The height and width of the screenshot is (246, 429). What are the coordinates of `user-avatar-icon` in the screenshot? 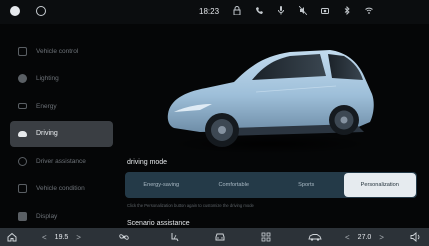 It's located at (15, 11).